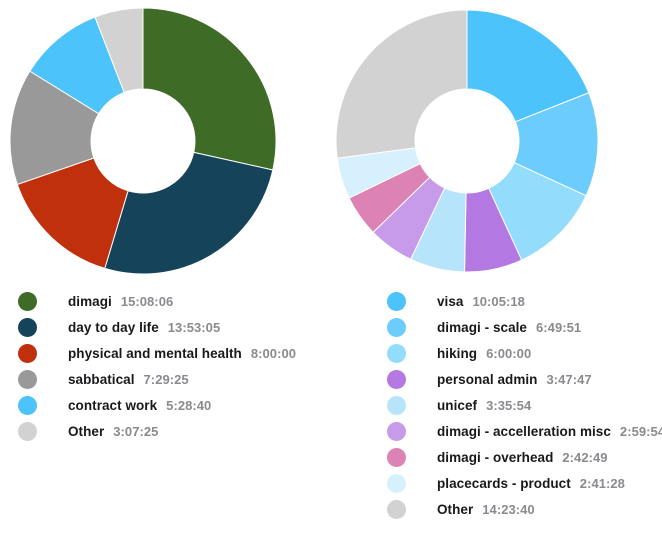 This screenshot has width=662, height=546. Describe the element at coordinates (396, 457) in the screenshot. I see `legend-swatch-dimagi-overhead` at that location.